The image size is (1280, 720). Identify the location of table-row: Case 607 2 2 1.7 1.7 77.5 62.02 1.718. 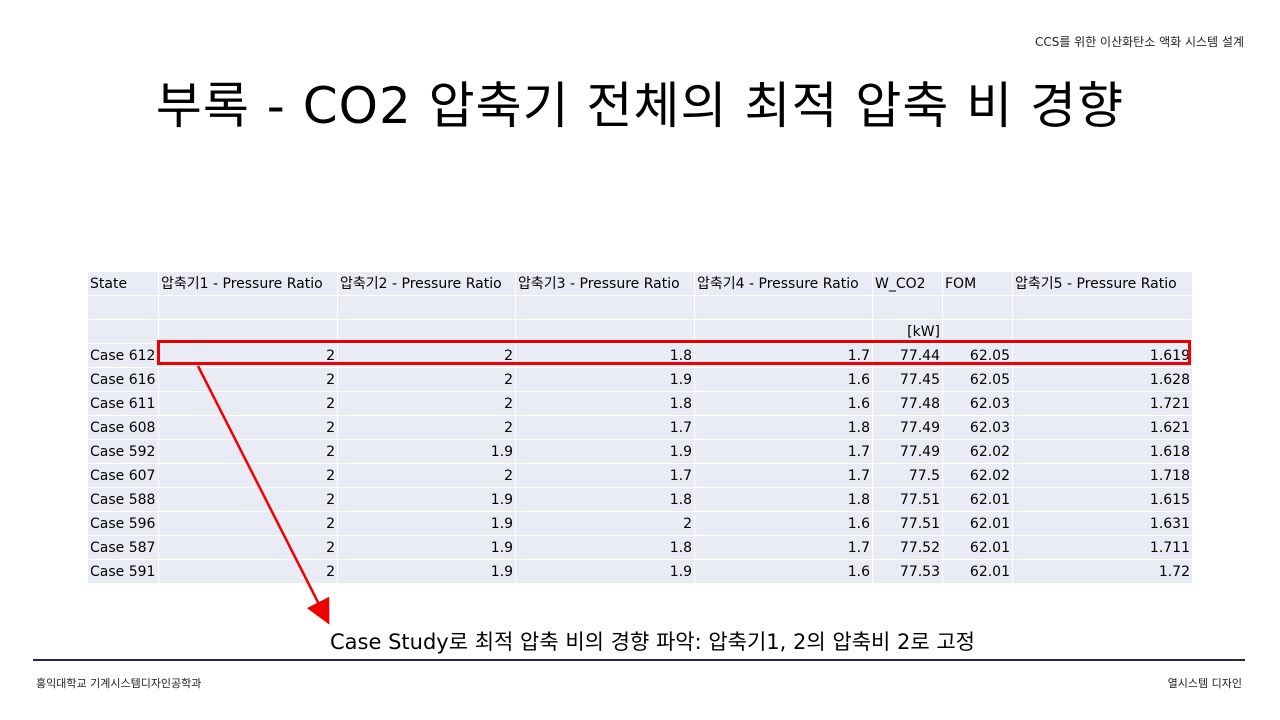
(640, 475).